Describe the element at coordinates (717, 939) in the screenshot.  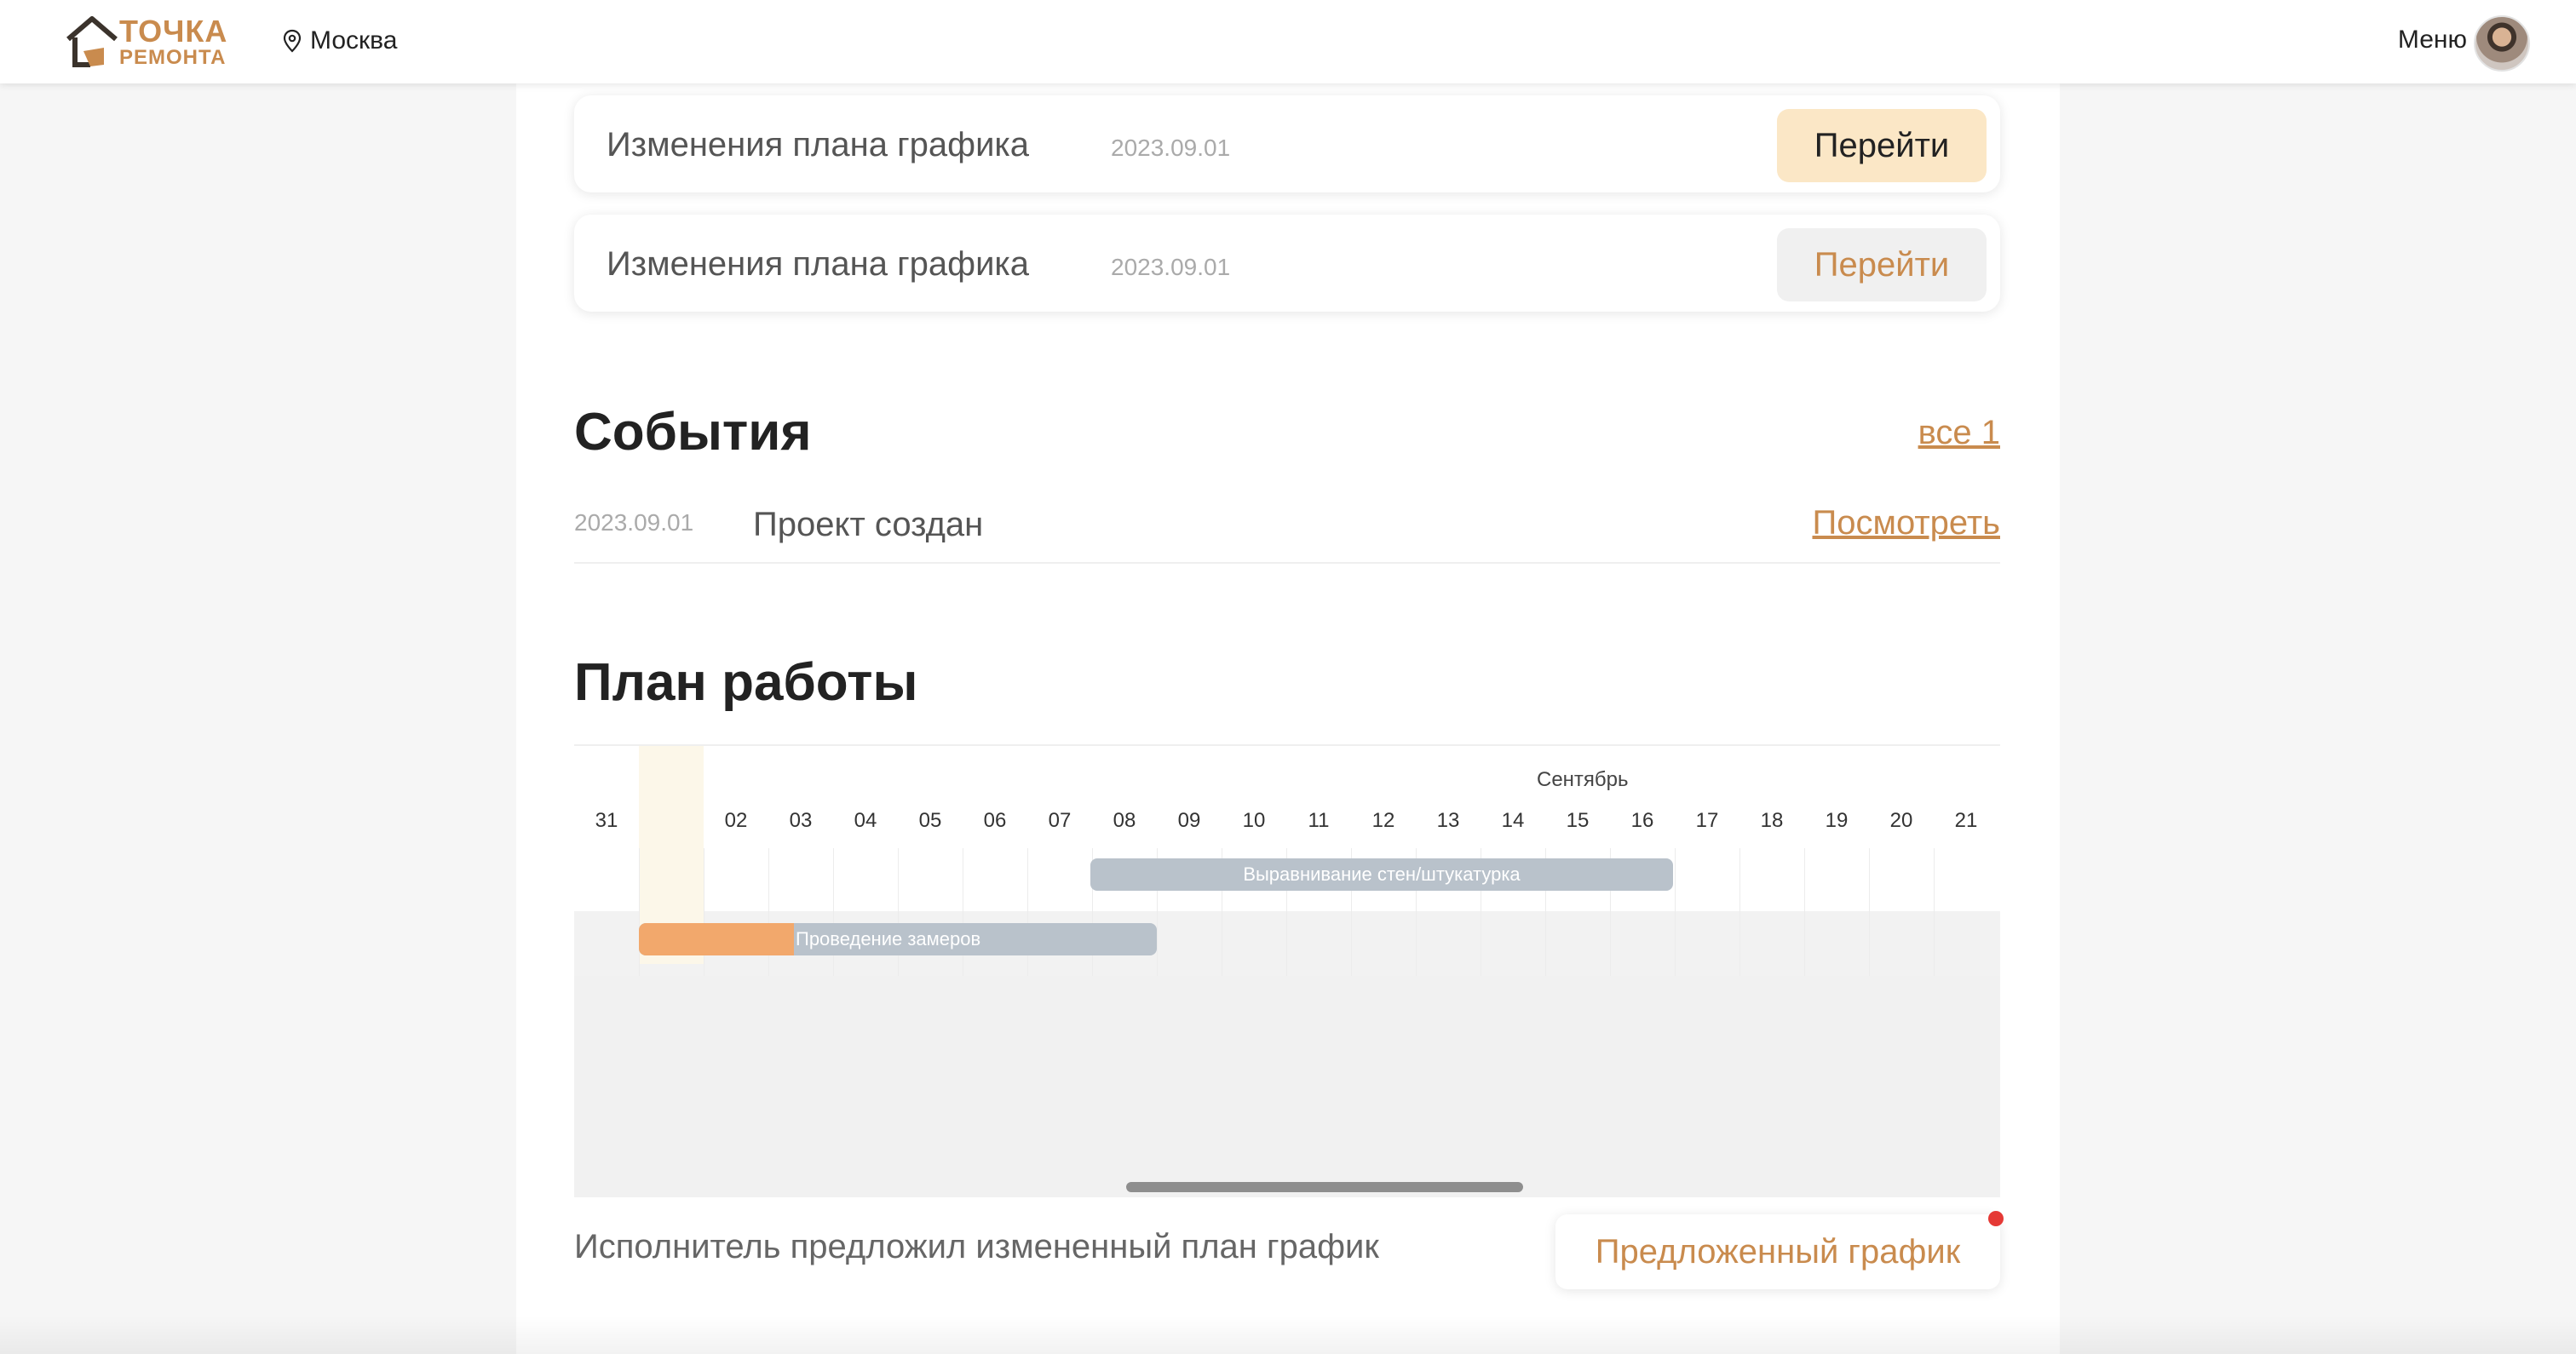
I see `task-progress` at that location.